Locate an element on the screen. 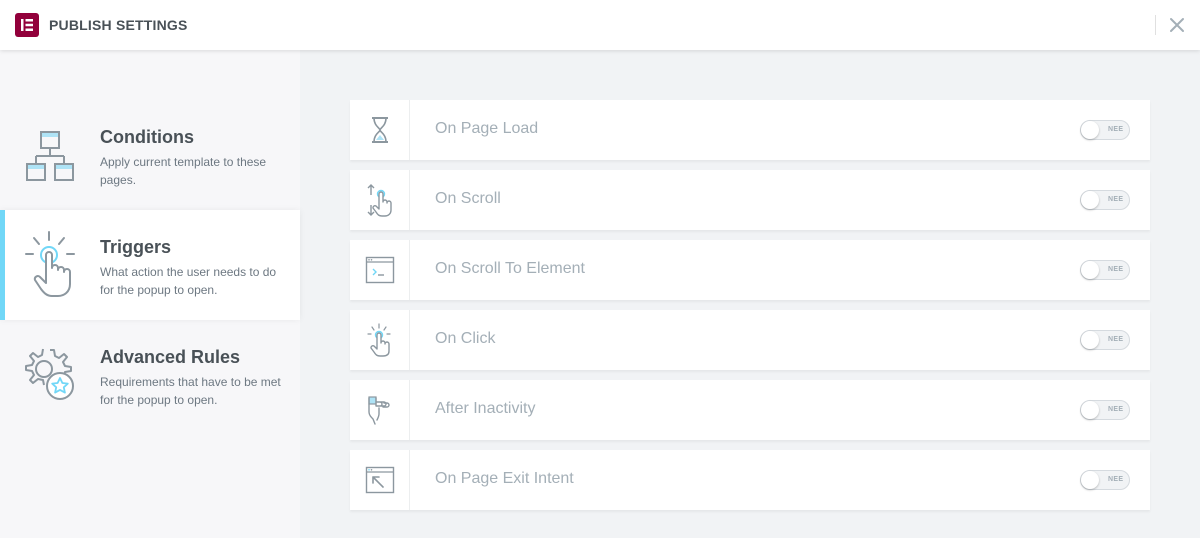 The height and width of the screenshot is (538, 1200). tab-title: Triggers is located at coordinates (136, 247).